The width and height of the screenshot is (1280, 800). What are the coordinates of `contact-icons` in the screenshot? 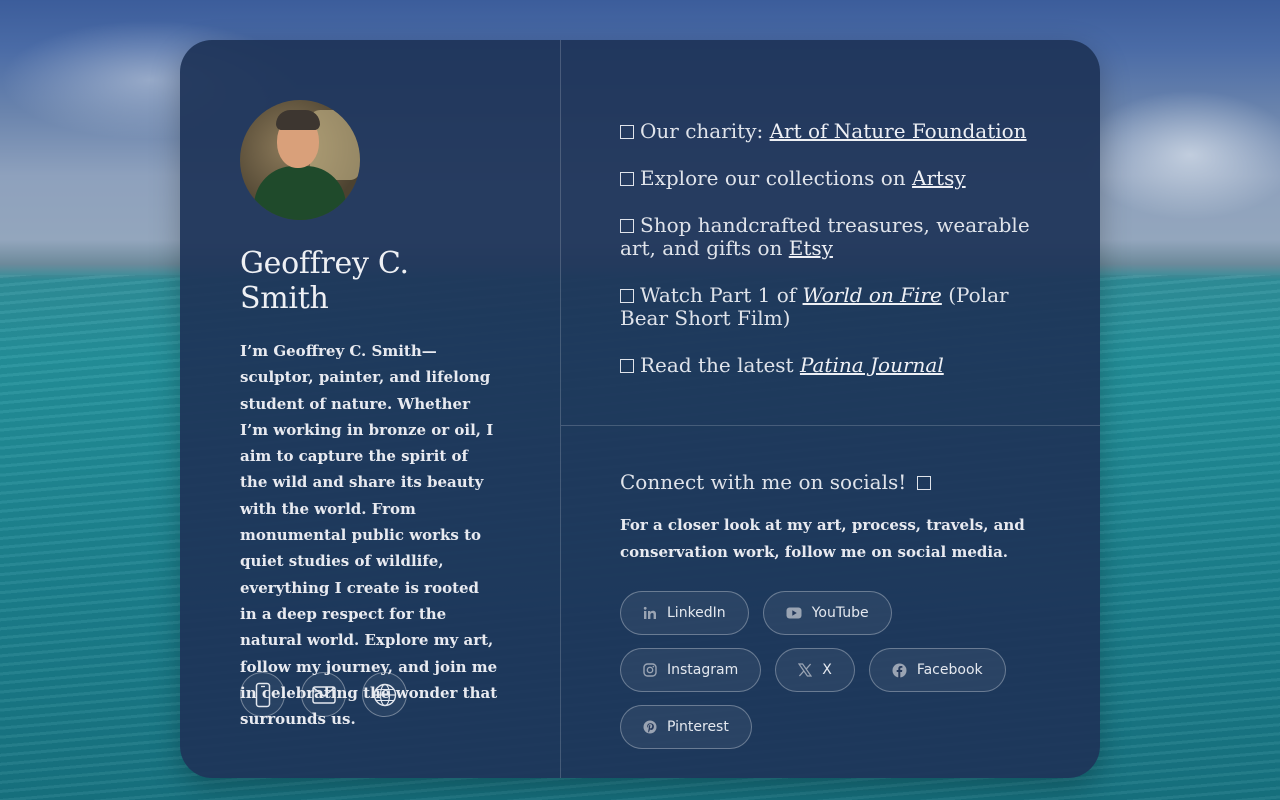 It's located at (323, 694).